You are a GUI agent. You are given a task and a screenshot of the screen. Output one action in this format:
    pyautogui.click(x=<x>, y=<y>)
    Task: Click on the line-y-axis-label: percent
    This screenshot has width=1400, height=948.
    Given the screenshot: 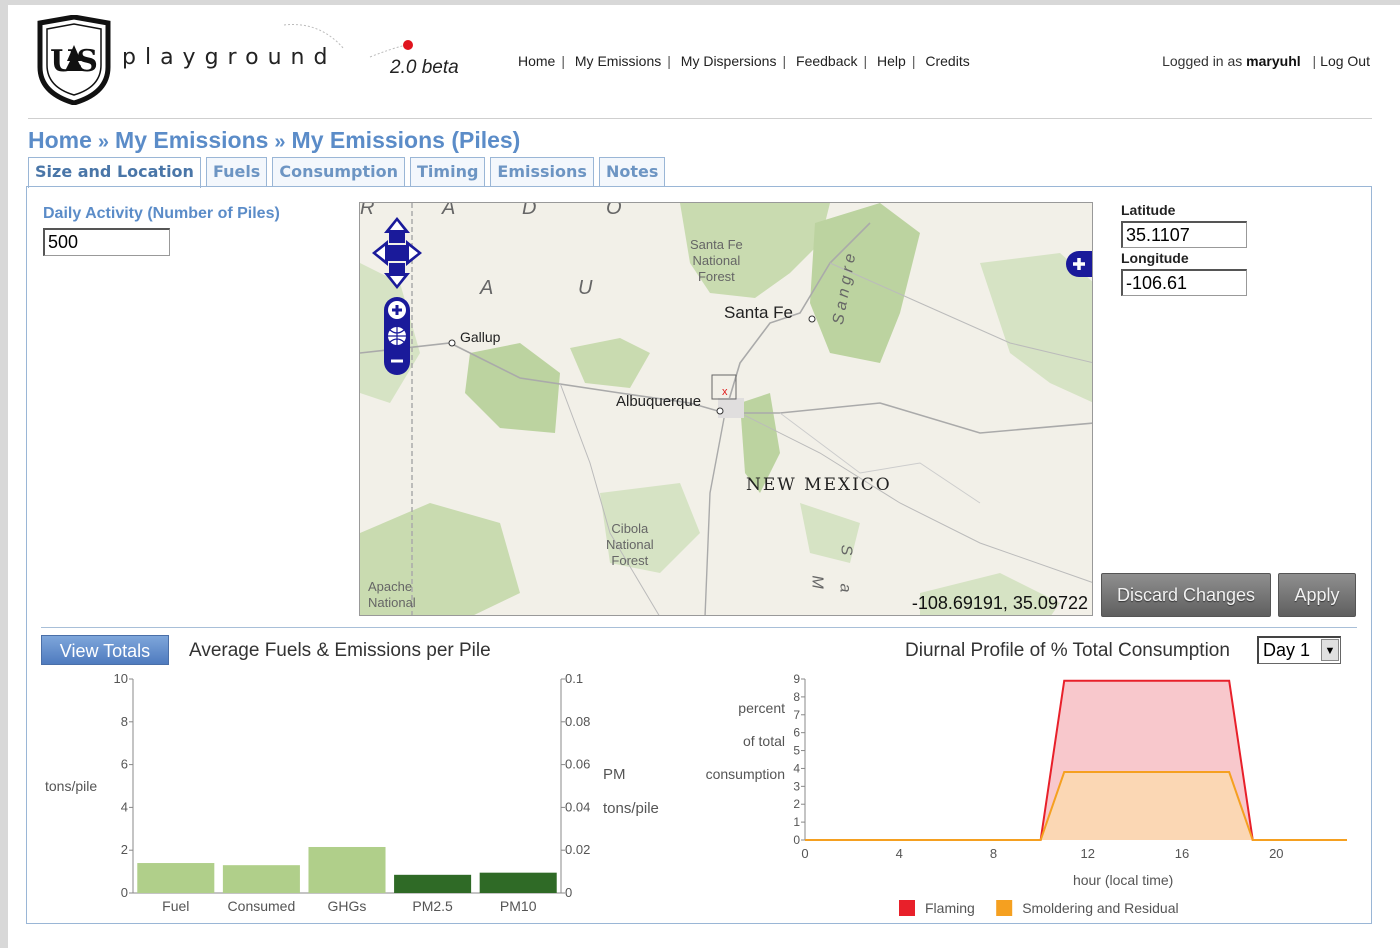 What is the action you would take?
    pyautogui.click(x=761, y=708)
    